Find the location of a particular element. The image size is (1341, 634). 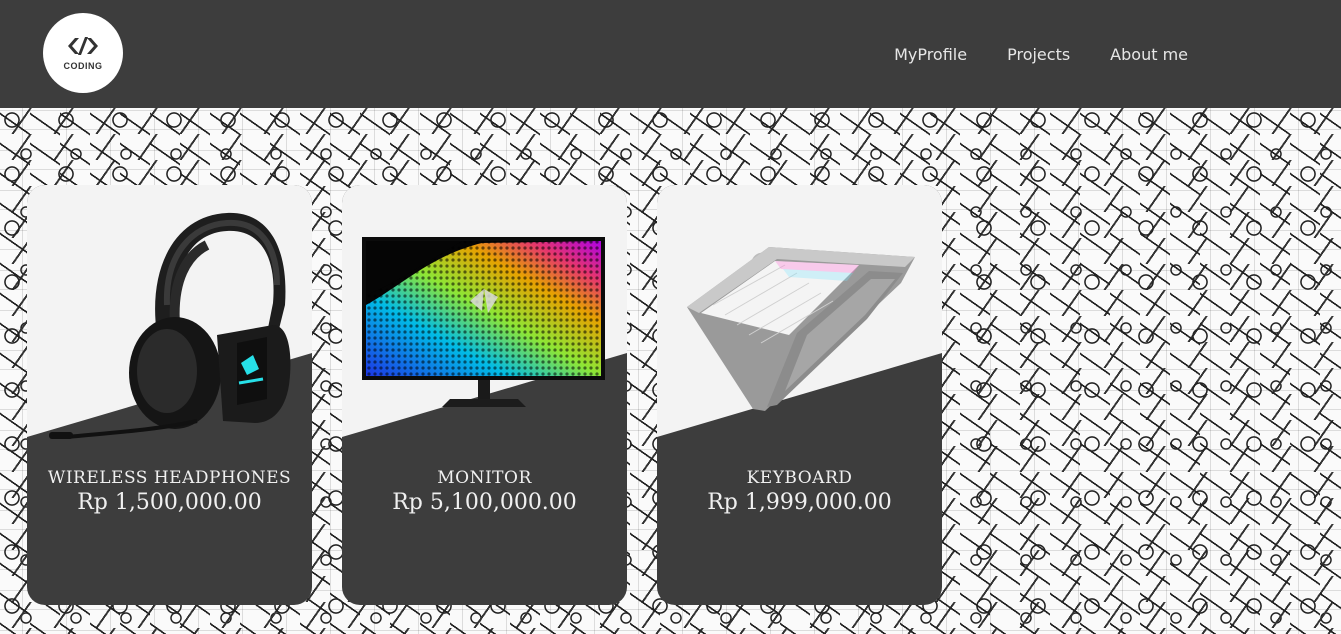

product-card-headphones: WIRELESS HEADPHONES Rp 1,500,000.00 is located at coordinates (169, 395).